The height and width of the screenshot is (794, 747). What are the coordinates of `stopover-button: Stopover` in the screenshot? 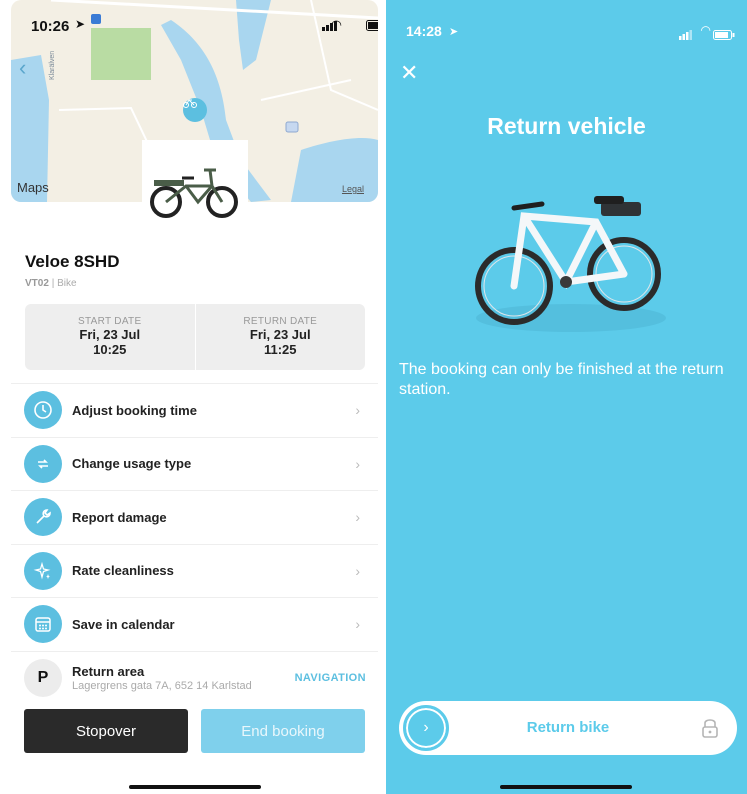 It's located at (106, 731).